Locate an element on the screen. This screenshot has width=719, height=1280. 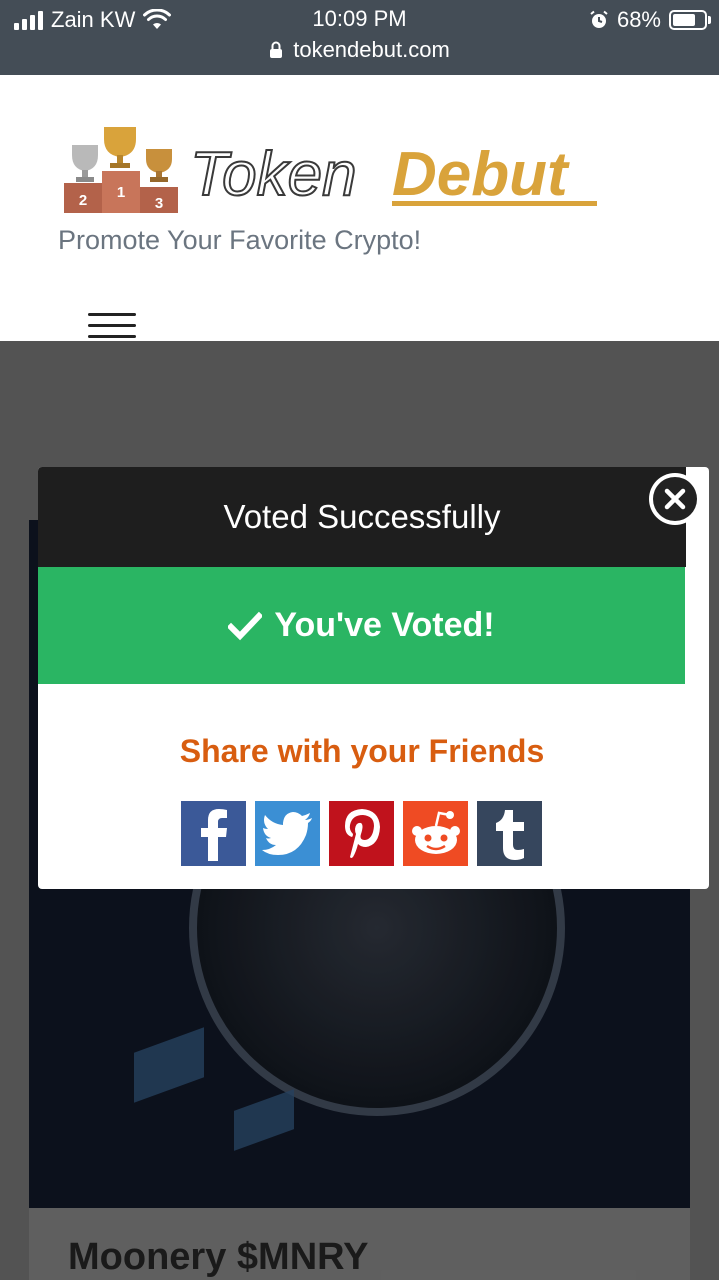
tumblr-share-button is located at coordinates (509, 833).